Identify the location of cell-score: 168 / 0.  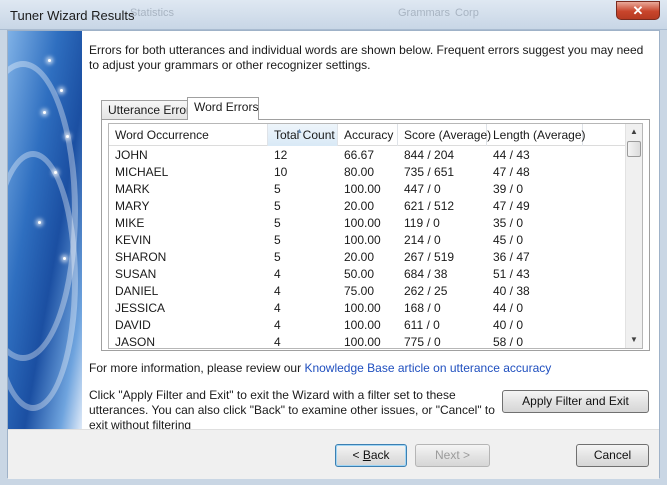
(422, 308).